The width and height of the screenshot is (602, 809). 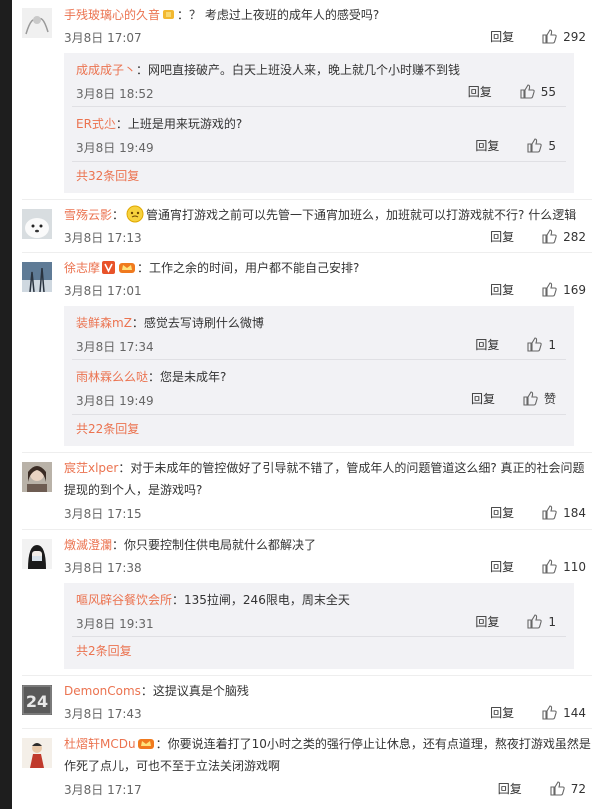 I want to click on reply-body: 嘔风辟谷餐饮会所：135拉闸，246限电，周末全天, so click(x=213, y=600).